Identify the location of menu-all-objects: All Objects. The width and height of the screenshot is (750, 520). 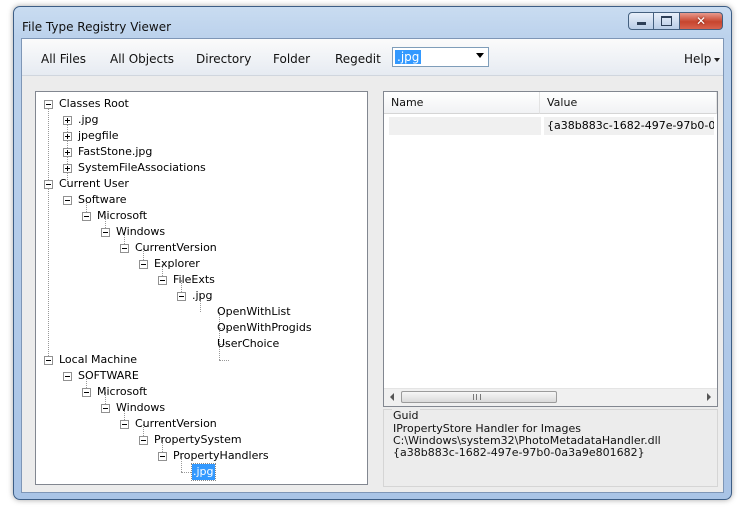
(142, 59).